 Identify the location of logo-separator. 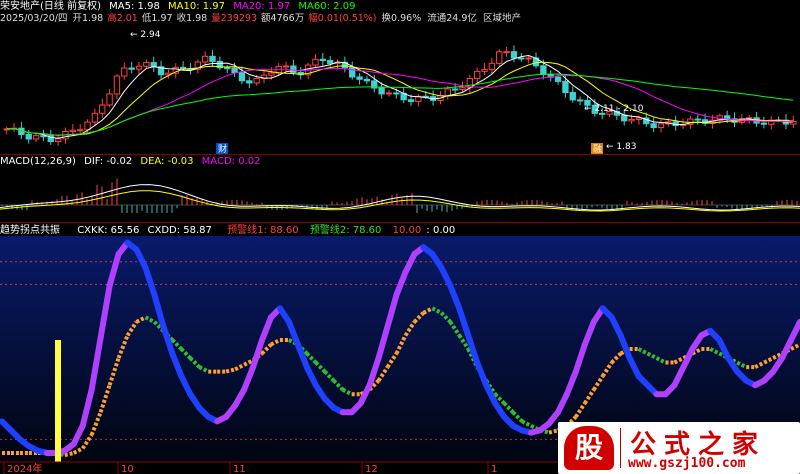
(620, 448).